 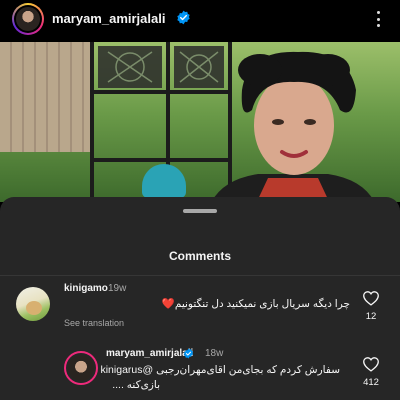 What do you see at coordinates (108, 18) in the screenshot?
I see `profile-username: maryam_amirjalali` at bounding box center [108, 18].